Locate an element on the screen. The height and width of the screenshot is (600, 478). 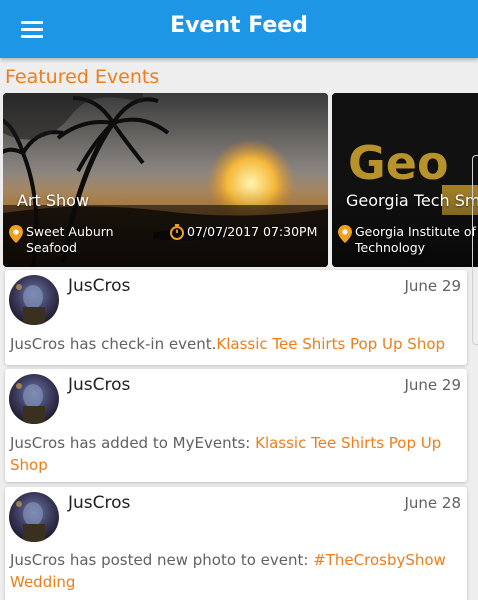
event-datetime: 07/07/2017 07:30PM is located at coordinates (243, 232).